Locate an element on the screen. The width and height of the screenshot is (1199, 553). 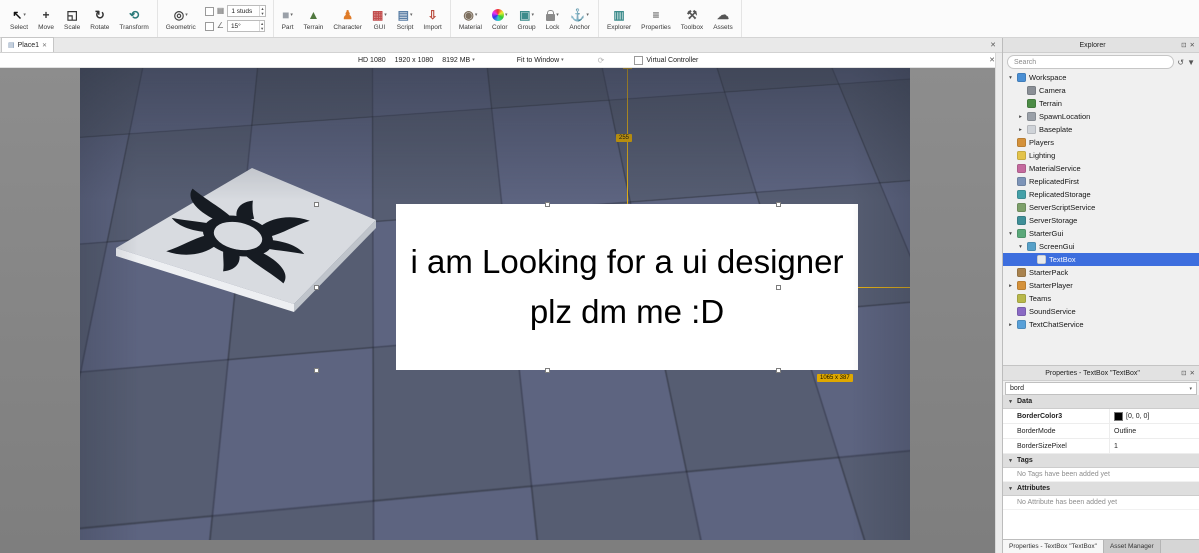
tree-item-workspace: ▾ Workspace is located at coordinates (1101, 77).